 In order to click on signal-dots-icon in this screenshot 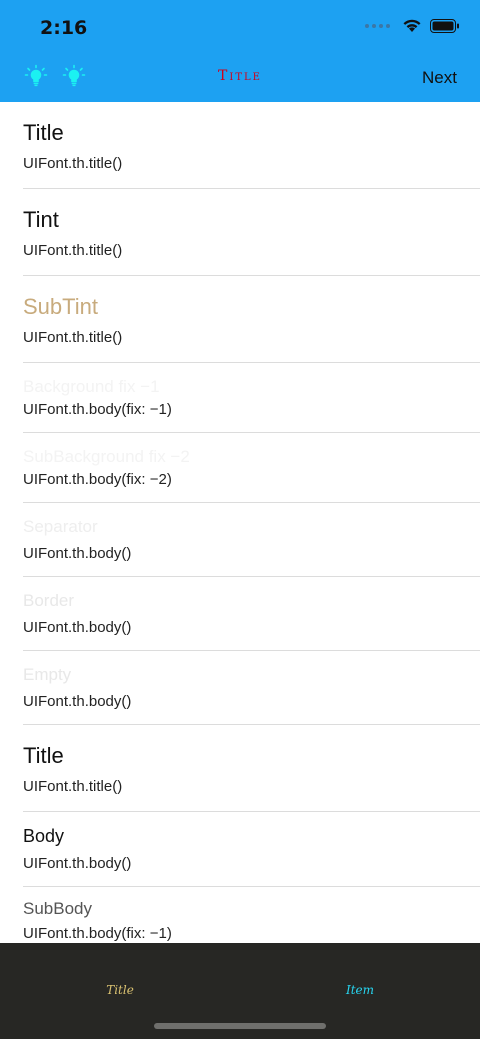, I will do `click(377, 25)`.